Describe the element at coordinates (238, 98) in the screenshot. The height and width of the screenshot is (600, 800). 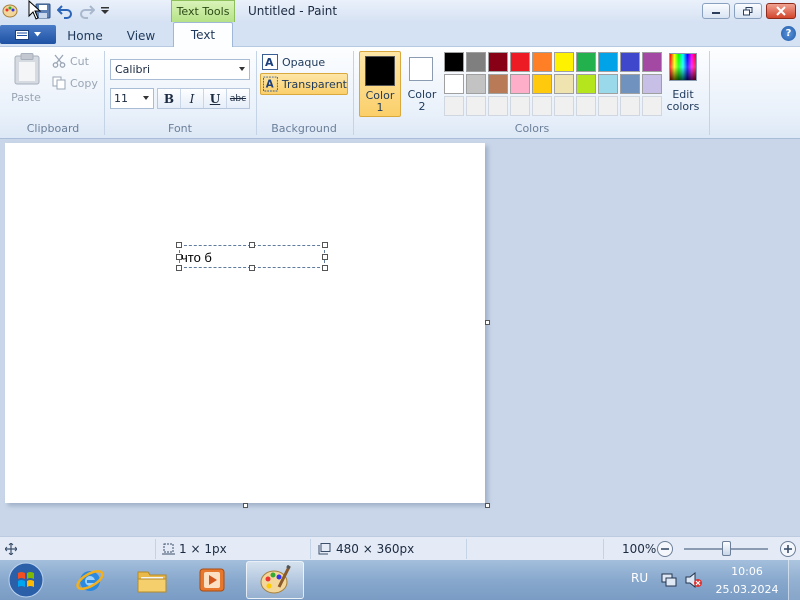
I see `strikethrough-button: abc` at that location.